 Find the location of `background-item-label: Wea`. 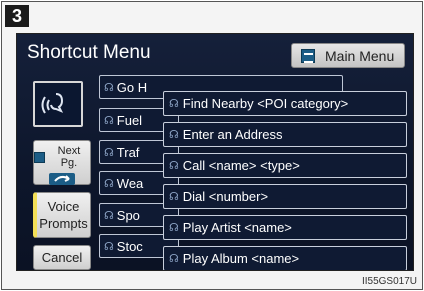

background-item-label: Wea is located at coordinates (130, 183).